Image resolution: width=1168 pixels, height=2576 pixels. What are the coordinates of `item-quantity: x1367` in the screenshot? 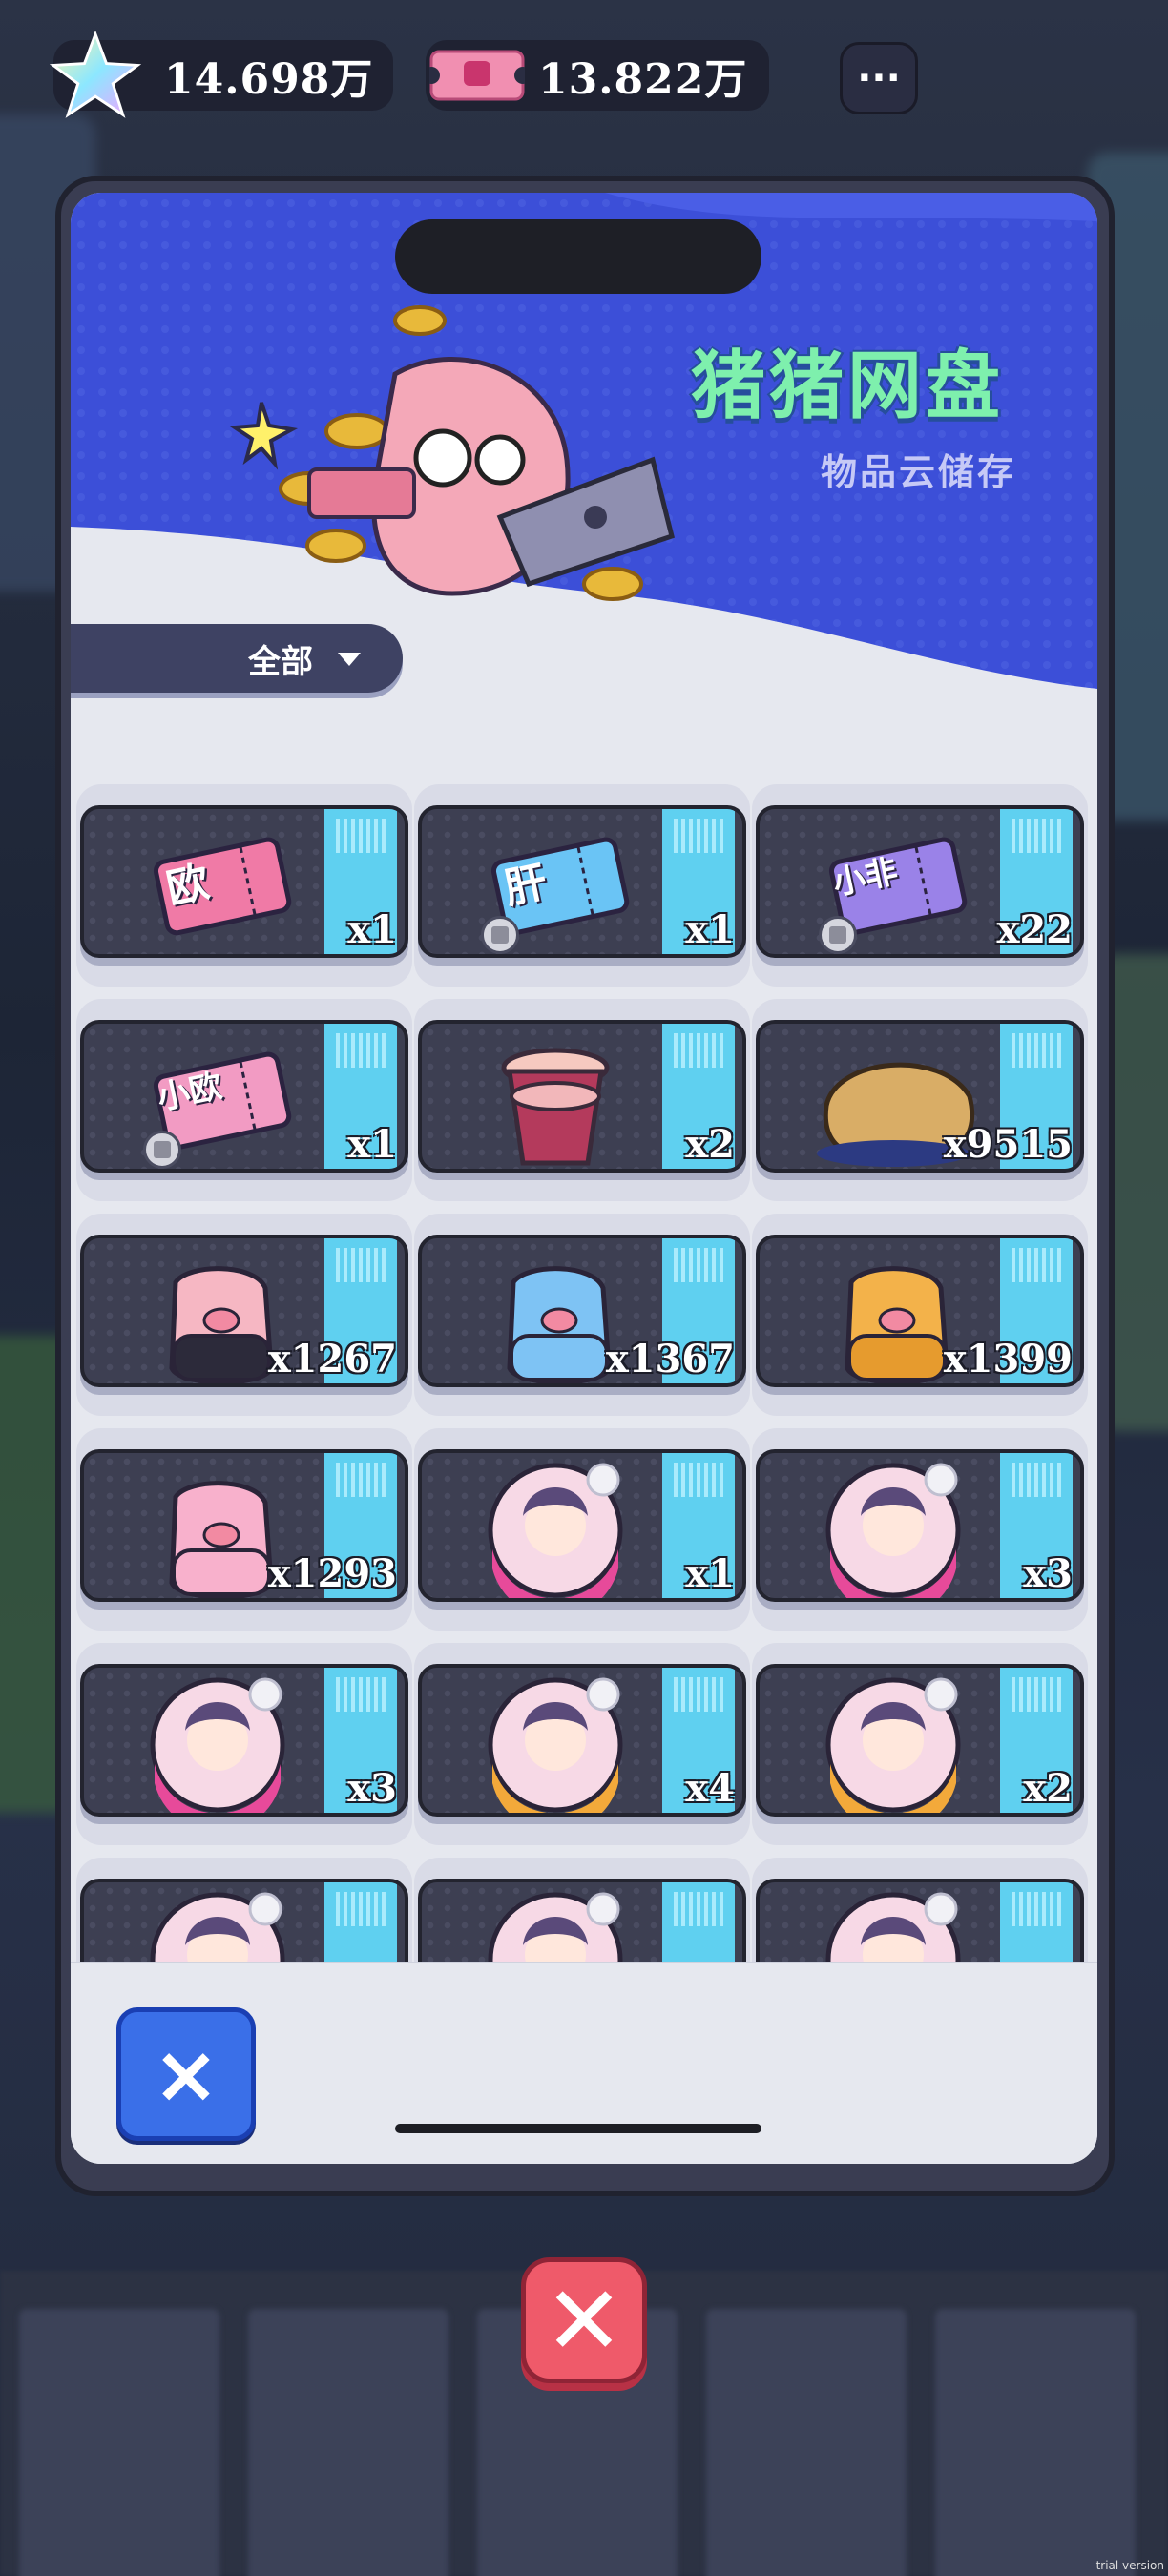 It's located at (670, 1359).